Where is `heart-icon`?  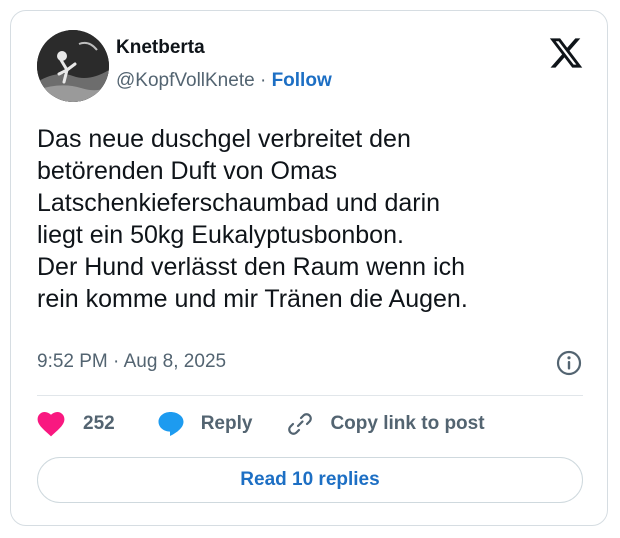
heart-icon is located at coordinates (51, 424).